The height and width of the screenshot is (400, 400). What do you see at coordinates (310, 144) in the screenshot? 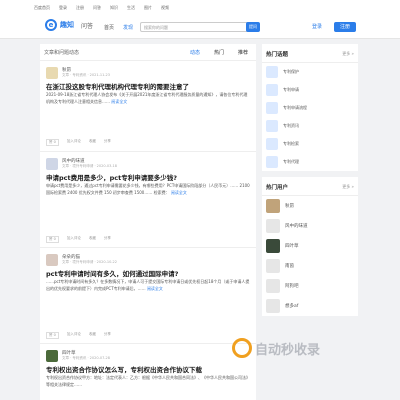
I see `hot-topic-item: 专利检索` at bounding box center [310, 144].